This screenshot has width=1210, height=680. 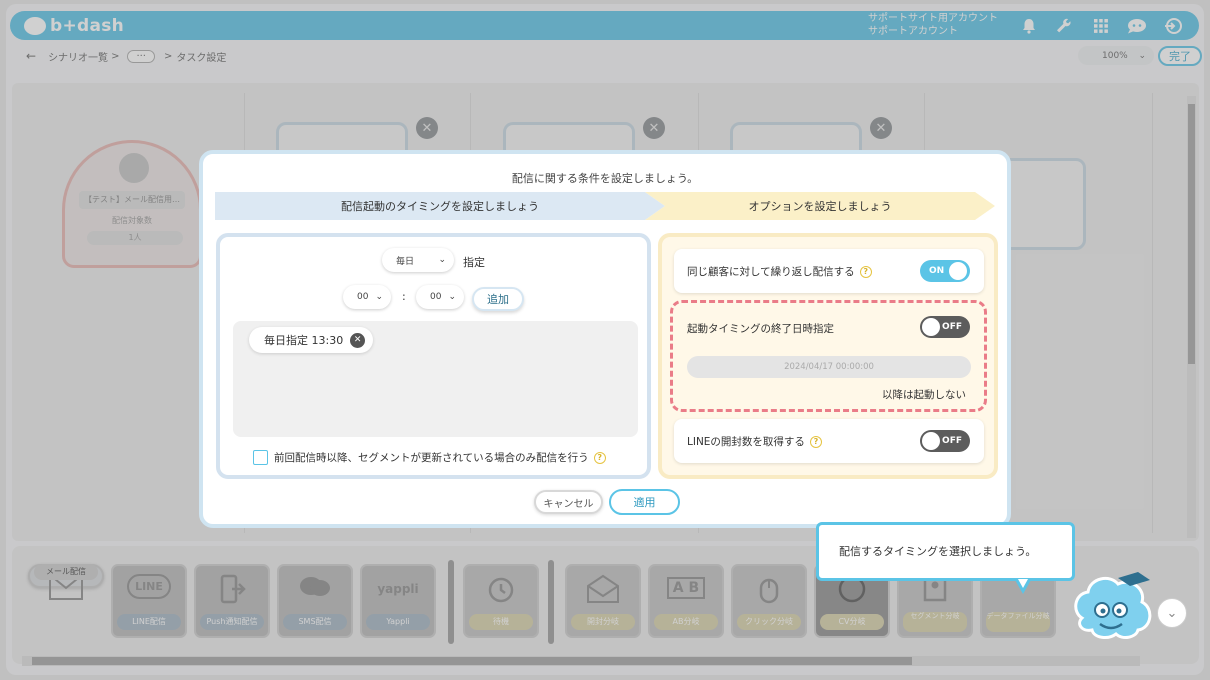 What do you see at coordinates (568, 502) in the screenshot?
I see `cancel-button: キャンセル` at bounding box center [568, 502].